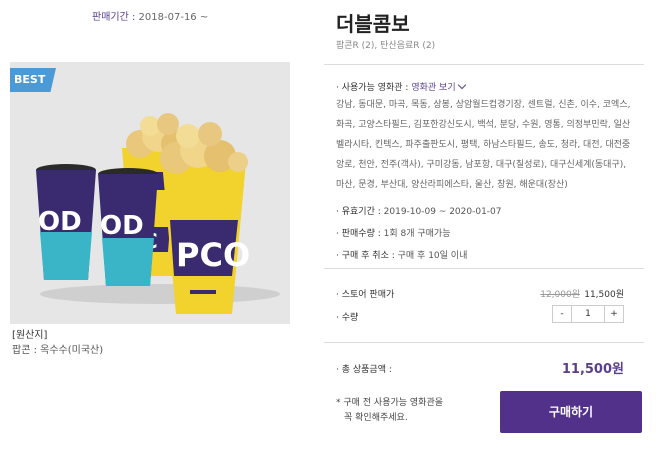 This screenshot has height=460, width=660. Describe the element at coordinates (562, 314) in the screenshot. I see `decrease-button: -` at that location.